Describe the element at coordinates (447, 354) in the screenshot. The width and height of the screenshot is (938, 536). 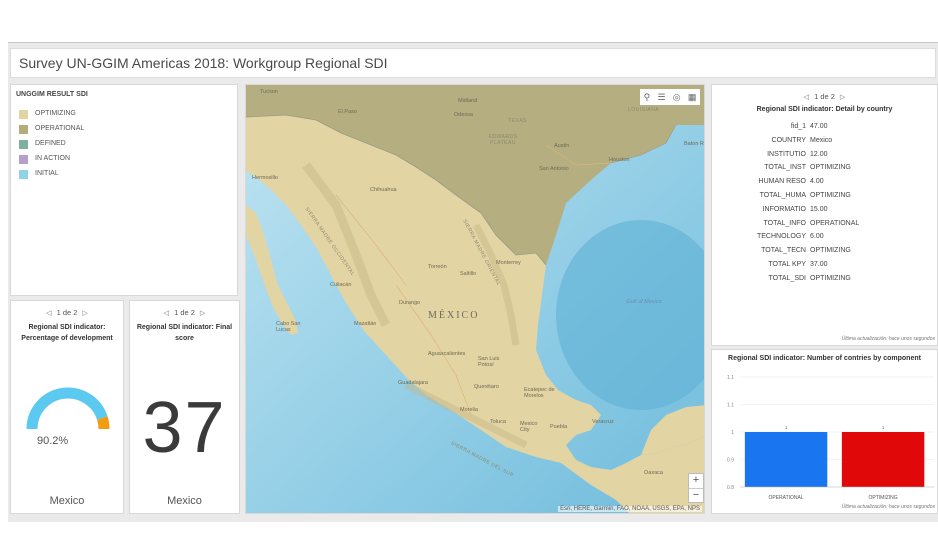
I see `map-label-city: Aguascalientes` at that location.